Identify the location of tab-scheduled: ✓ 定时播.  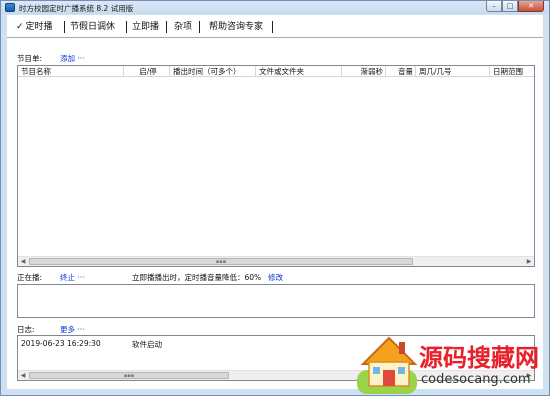
(34, 27).